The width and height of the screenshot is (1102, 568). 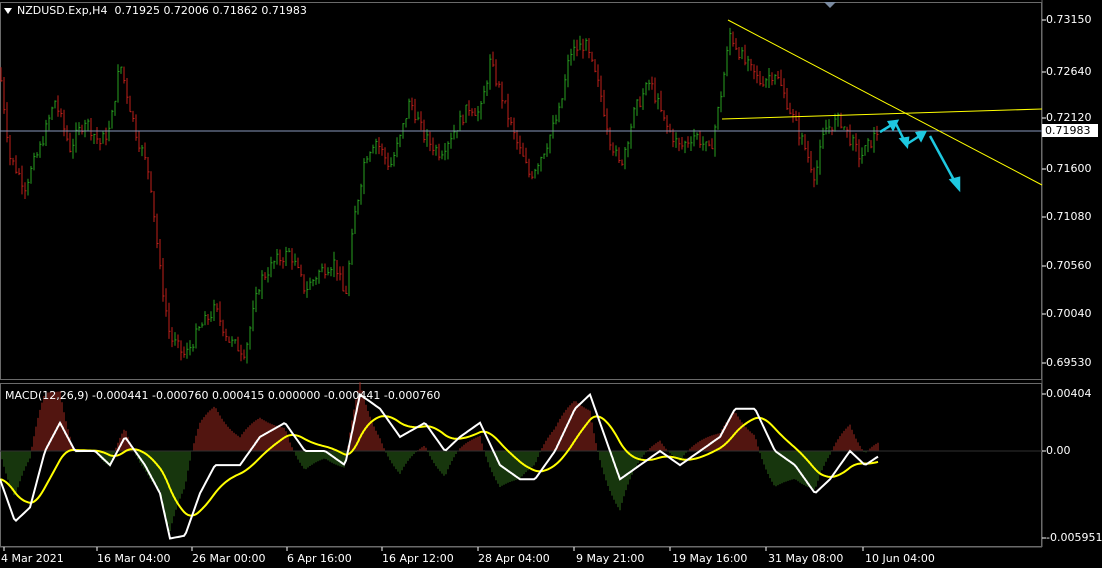 What do you see at coordinates (1069, 265) in the screenshot?
I see `price-axis-label: 0.70560` at bounding box center [1069, 265].